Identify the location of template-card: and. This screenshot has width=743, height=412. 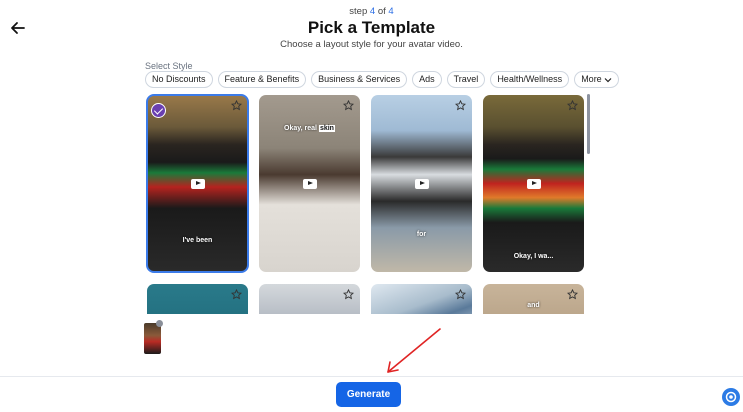
(533, 299).